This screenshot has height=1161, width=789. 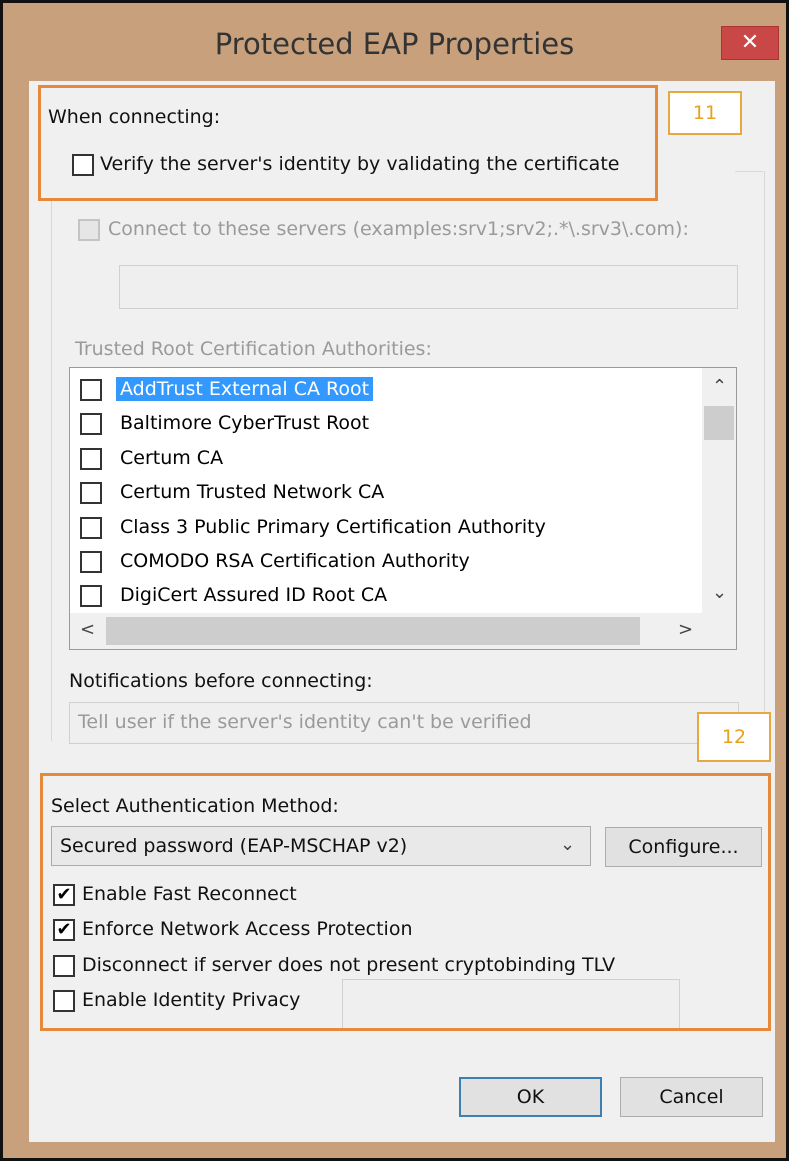 I want to click on list-item-label: COMODO RSA Certification Authority, so click(x=295, y=561).